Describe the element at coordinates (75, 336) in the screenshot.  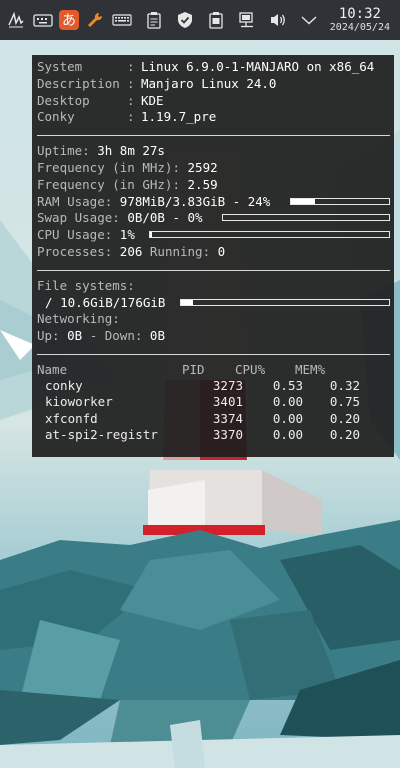
I see `up-value: 0B` at that location.